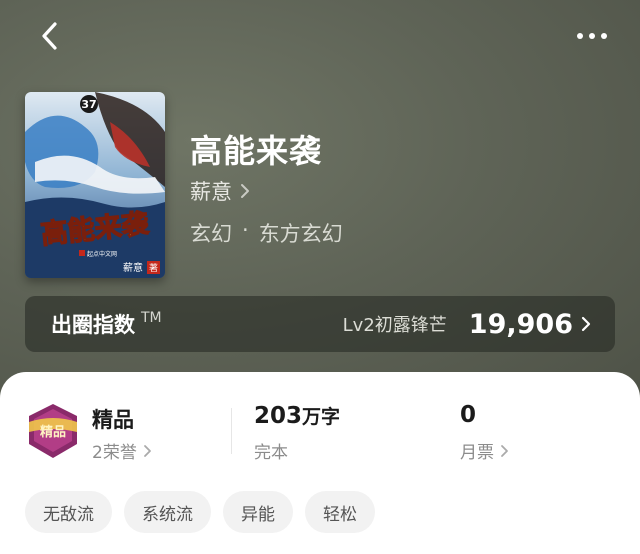 This screenshot has height=554, width=640. I want to click on chevron-left-icon, so click(49, 36).